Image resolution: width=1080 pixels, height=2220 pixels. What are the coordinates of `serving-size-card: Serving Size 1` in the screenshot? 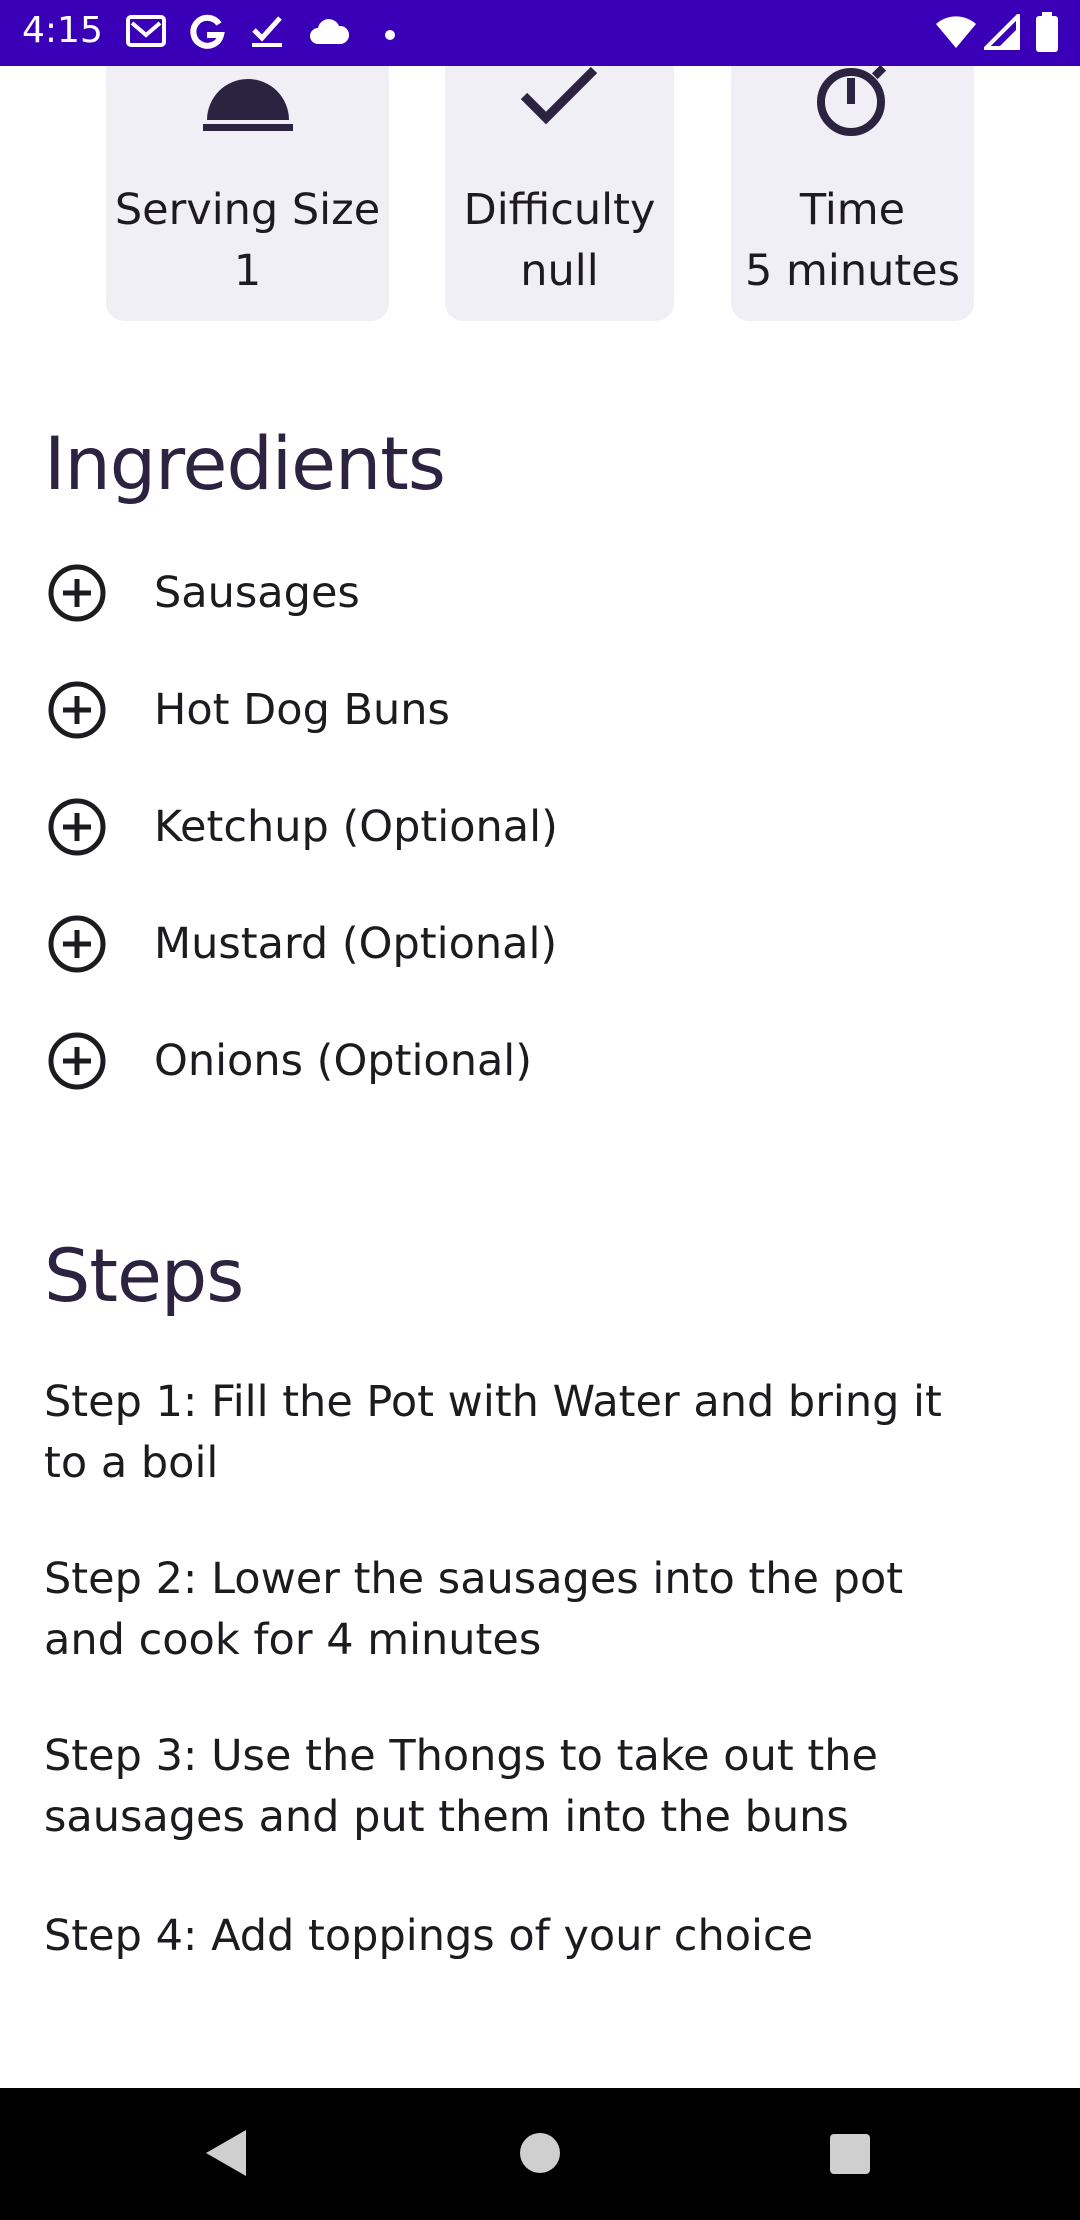 It's located at (247, 193).